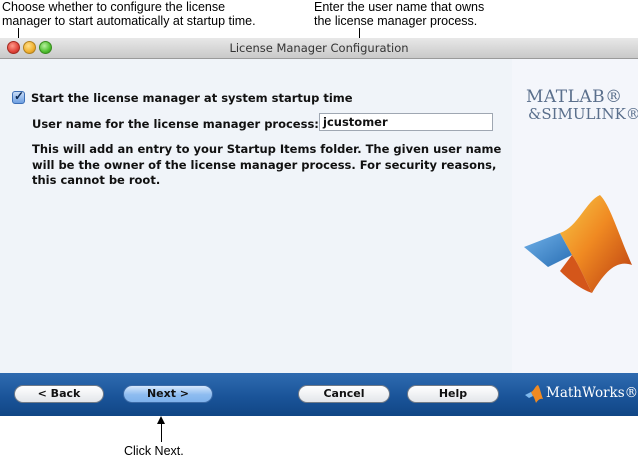 The height and width of the screenshot is (458, 638). I want to click on back-button: < Back, so click(59, 394).